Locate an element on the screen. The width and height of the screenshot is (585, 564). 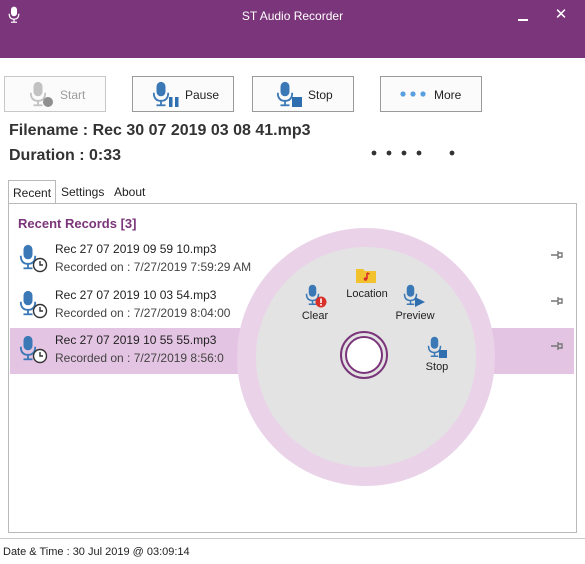
status-bar: Date & Time : 30 Jul 2019 @ 03:09:14 is located at coordinates (292, 551).